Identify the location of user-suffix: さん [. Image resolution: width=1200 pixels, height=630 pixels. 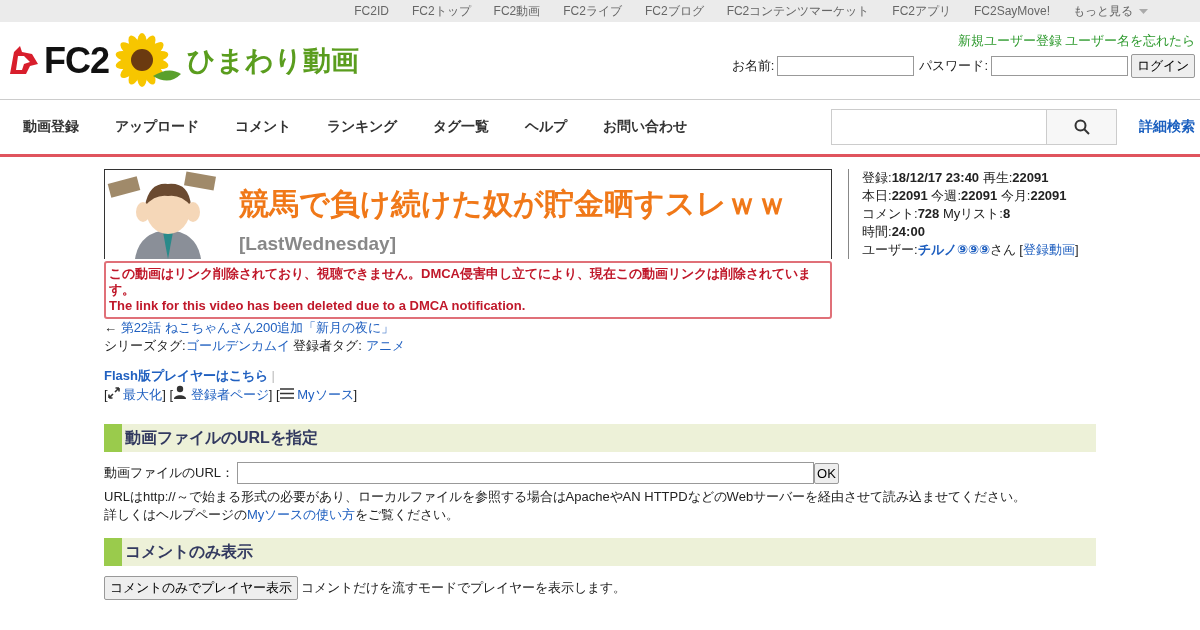
(1006, 249).